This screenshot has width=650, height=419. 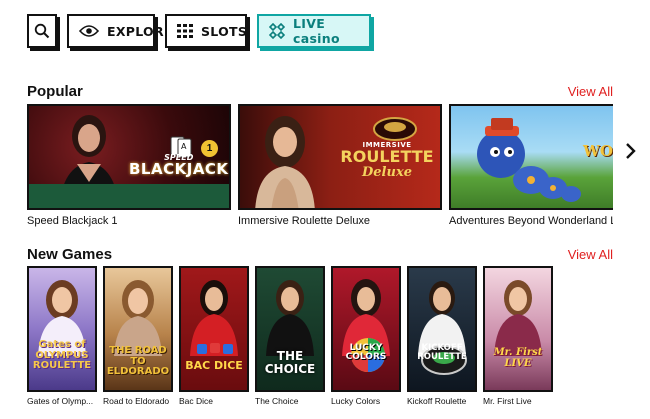 What do you see at coordinates (214, 365) in the screenshot?
I see `game-logo: BAC DICE` at bounding box center [214, 365].